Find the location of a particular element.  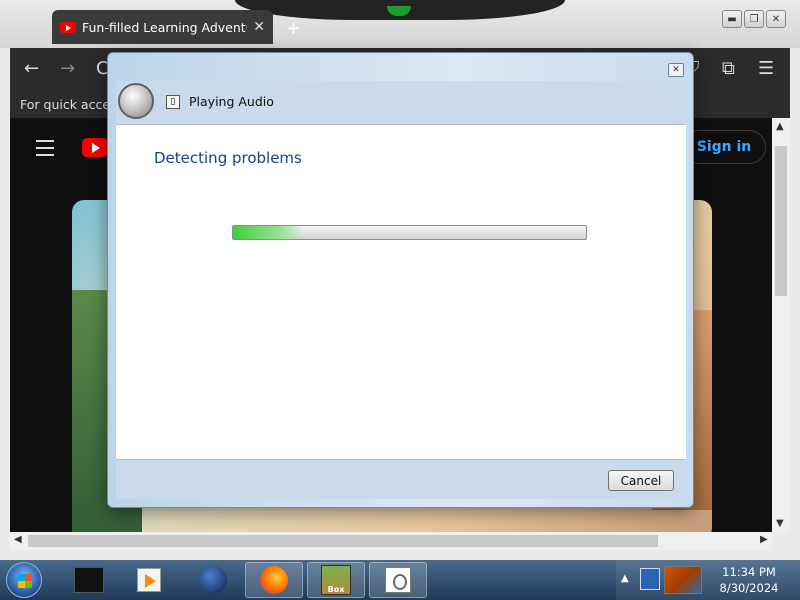

show-hidden-icons-icon: ▲ is located at coordinates (625, 578).